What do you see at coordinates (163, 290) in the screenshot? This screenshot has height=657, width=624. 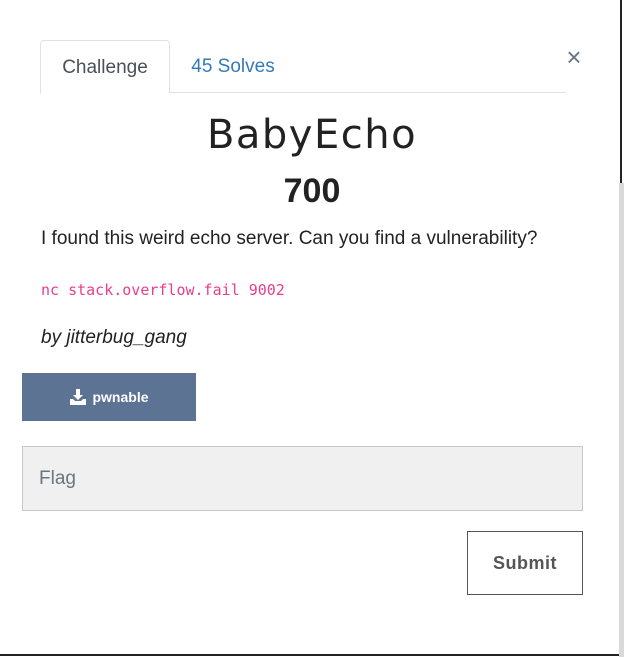 I see `connection-command: nc stack.overflow.fail 9002` at bounding box center [163, 290].